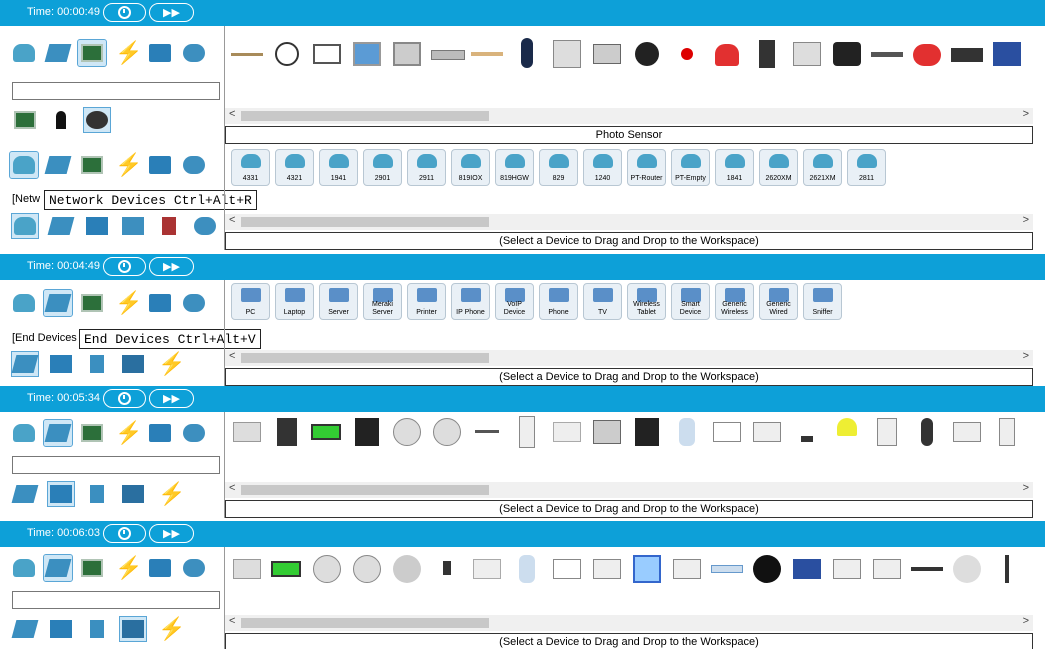 The image size is (1045, 649). Describe the element at coordinates (602, 167) in the screenshot. I see `device-tile: 1240` at that location.